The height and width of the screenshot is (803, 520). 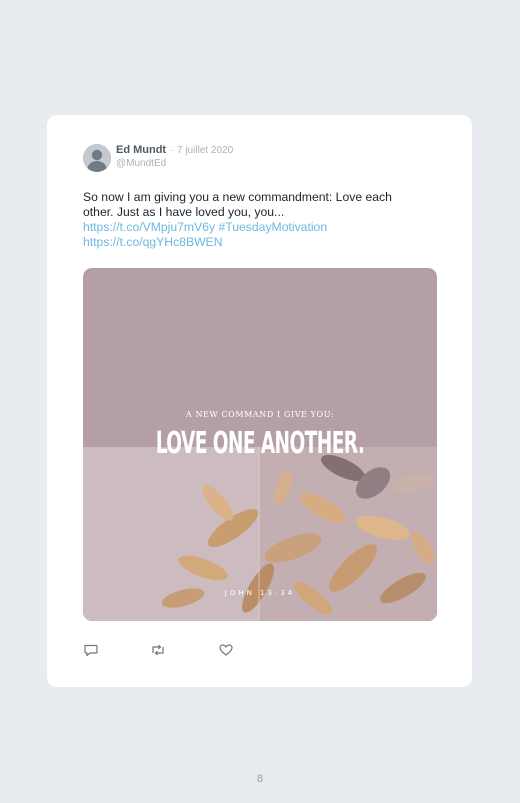 I want to click on media-verse-reference: JOHN 13:34, so click(x=260, y=593).